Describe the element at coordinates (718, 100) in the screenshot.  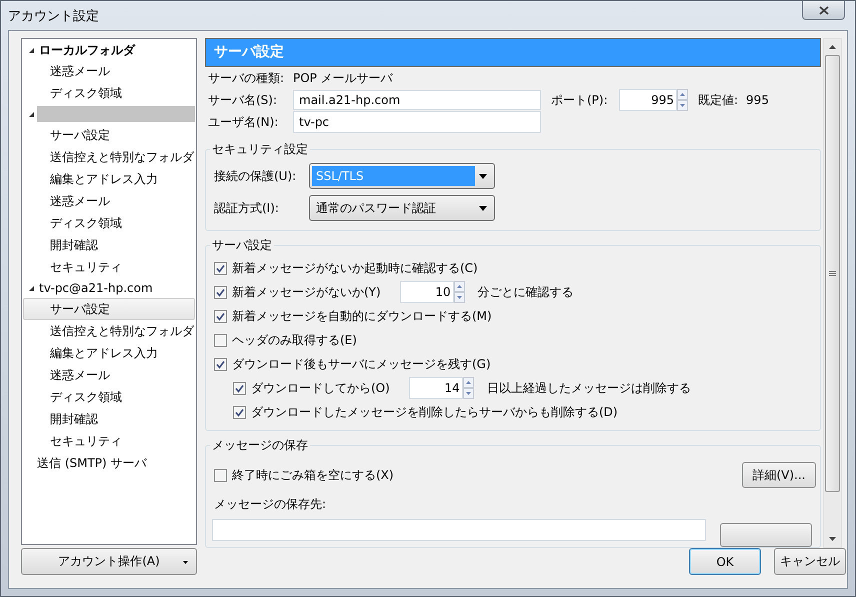
I see `field-label: 既定値:` at that location.